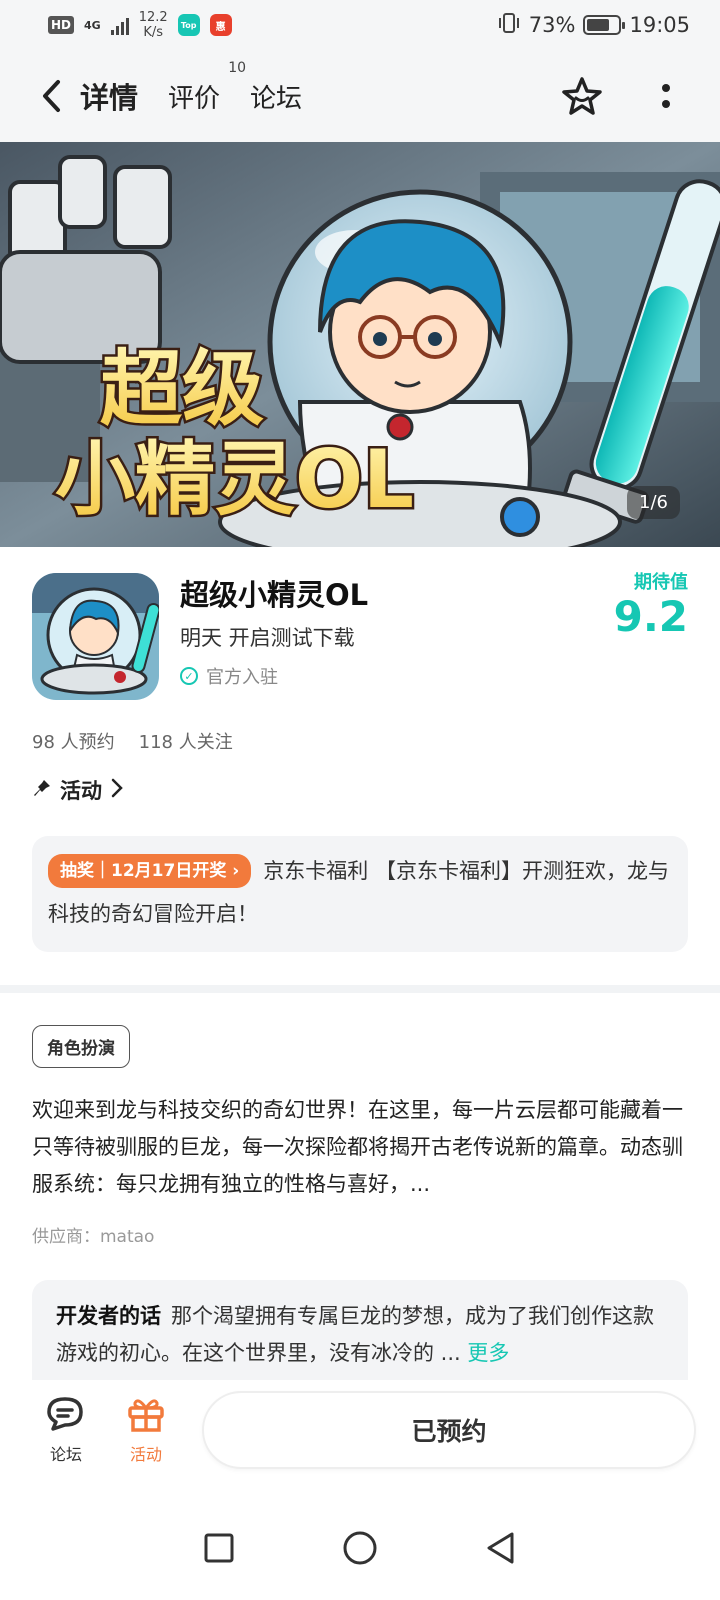  I want to click on bottom-action-bar: 论坛 活动 已预约, so click(360, 1430).